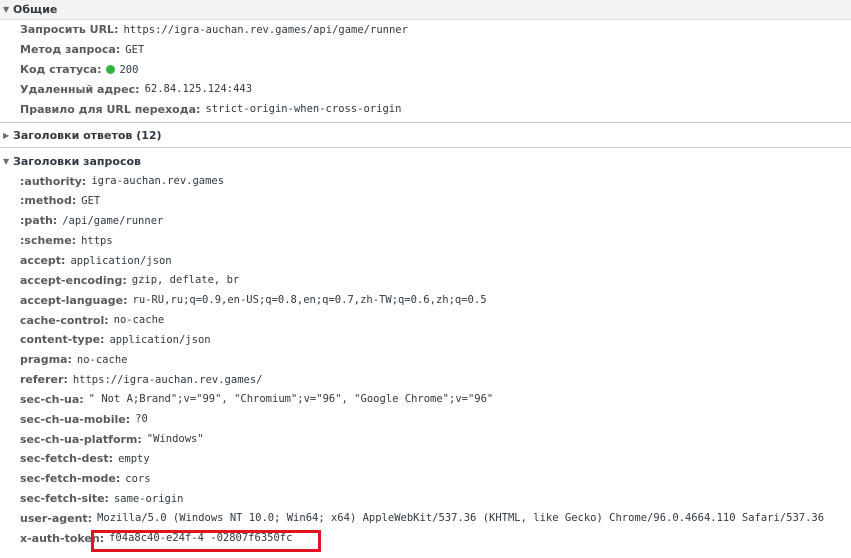  Describe the element at coordinates (185, 280) in the screenshot. I see `header-value: gzip, deflate, br` at that location.